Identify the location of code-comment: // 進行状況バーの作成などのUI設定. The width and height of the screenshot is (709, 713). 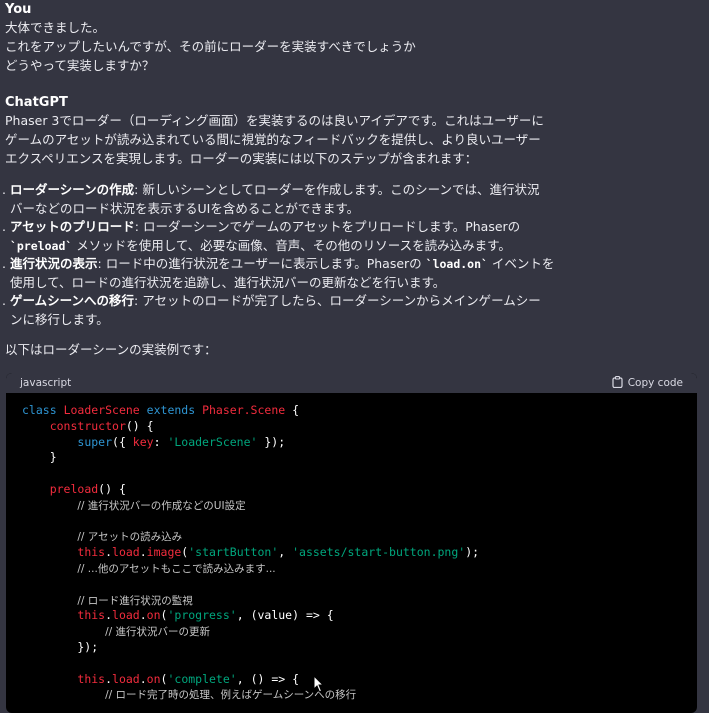
(161, 505).